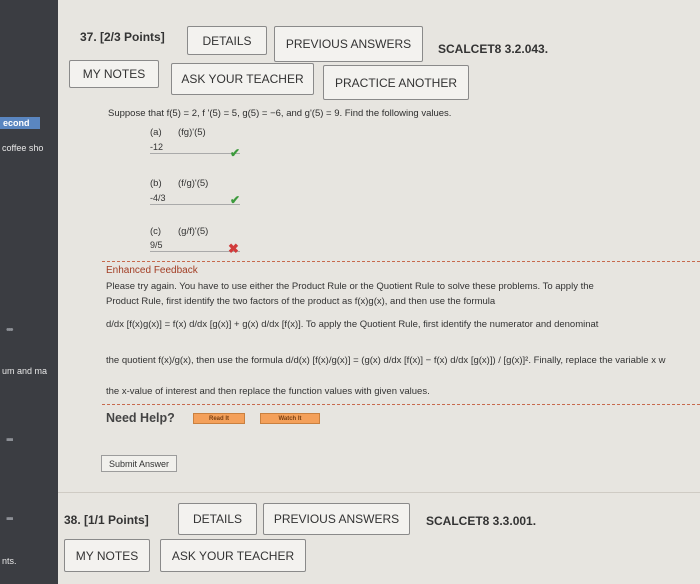 This screenshot has width=700, height=584. What do you see at coordinates (235, 200) in the screenshot?
I see `part-b-check-icon: ✔` at bounding box center [235, 200].